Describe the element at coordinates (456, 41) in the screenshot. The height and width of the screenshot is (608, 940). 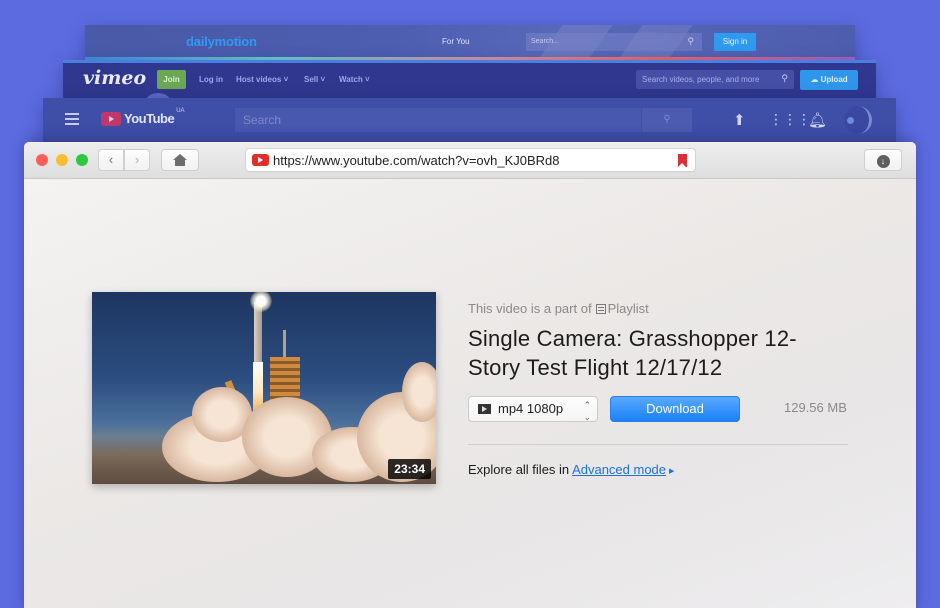
I see `dm-nav-for-you: For You` at that location.